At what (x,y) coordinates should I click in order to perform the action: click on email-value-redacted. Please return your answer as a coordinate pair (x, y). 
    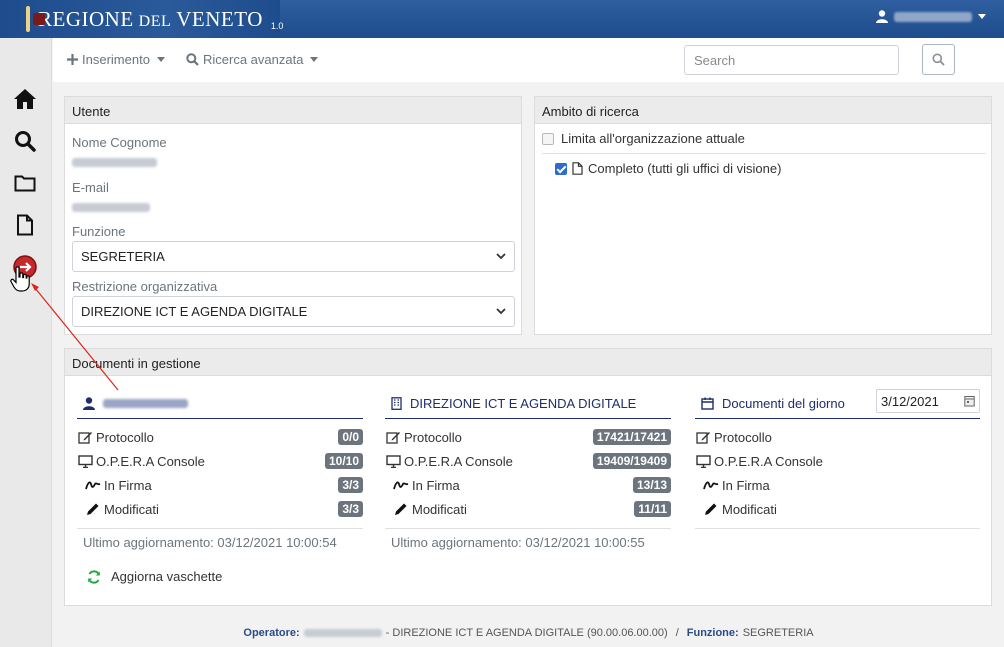
    Looking at the image, I should click on (111, 207).